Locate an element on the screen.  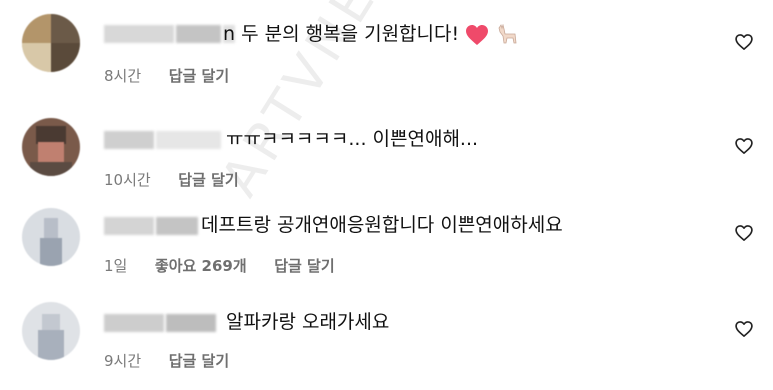
comment-time: 1일 is located at coordinates (116, 266).